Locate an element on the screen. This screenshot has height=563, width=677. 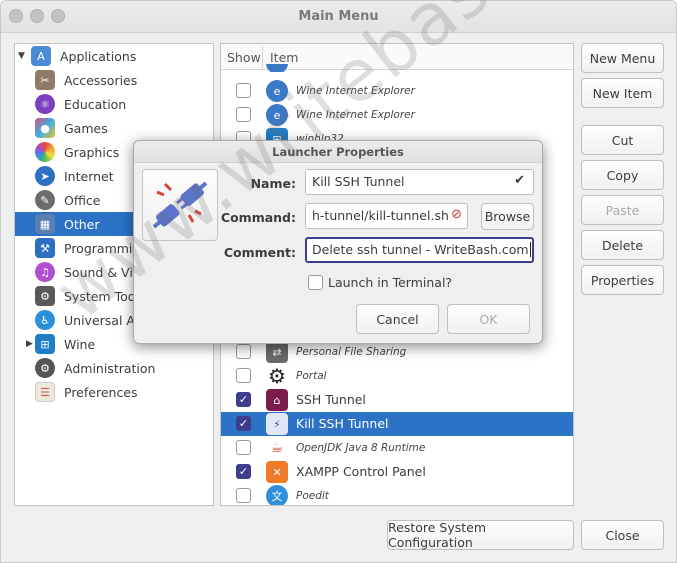
list-item: ✓ ✕ XAMPP Control Panel is located at coordinates (397, 472).